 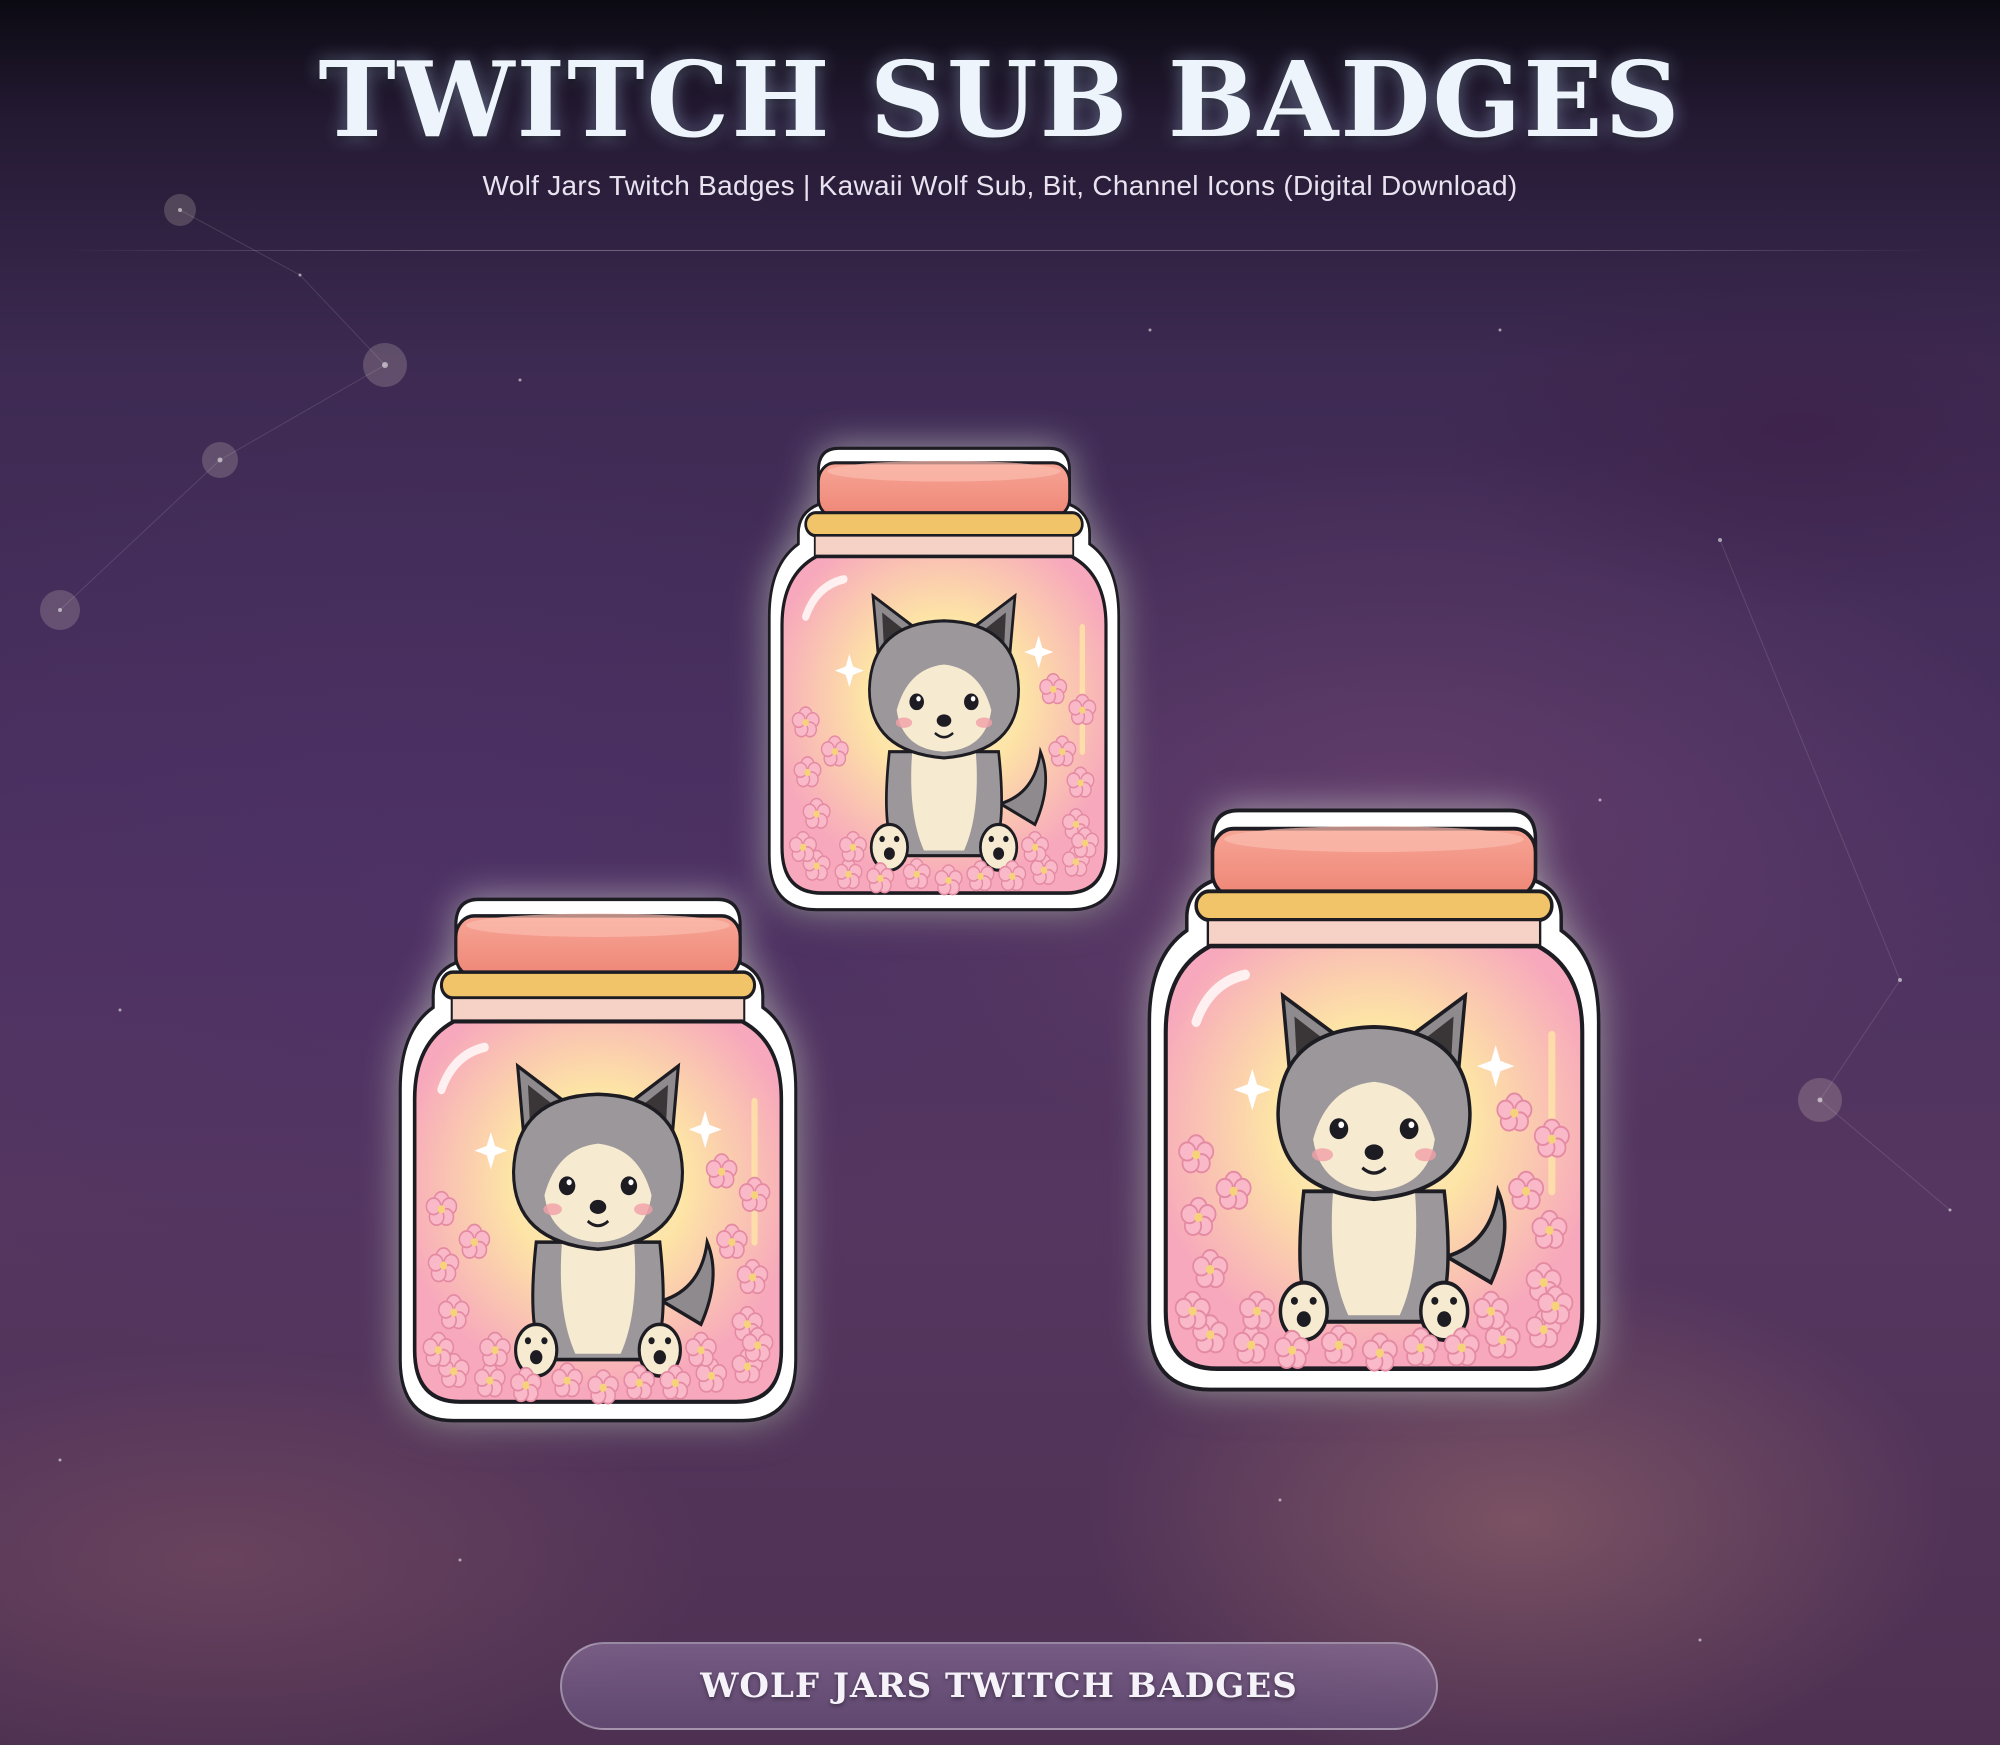 I want to click on wolf-jar-badge-medium, so click(x=598, y=1160).